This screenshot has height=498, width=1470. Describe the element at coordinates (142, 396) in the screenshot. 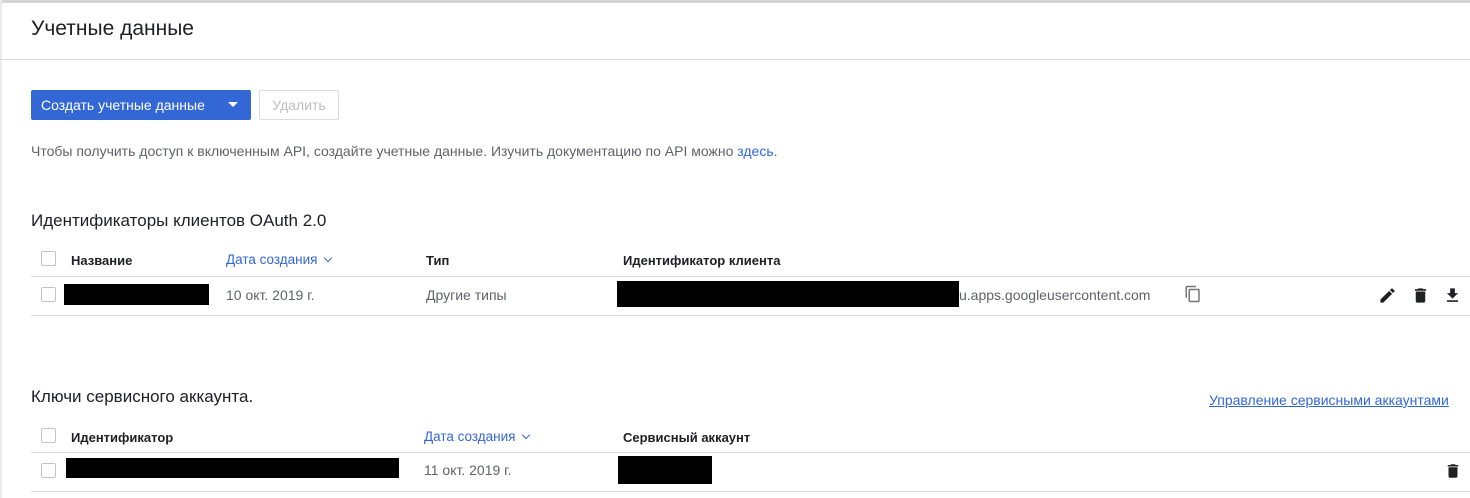

I see `service-keys-section-title: Ключи сервисного аккаунта.` at that location.